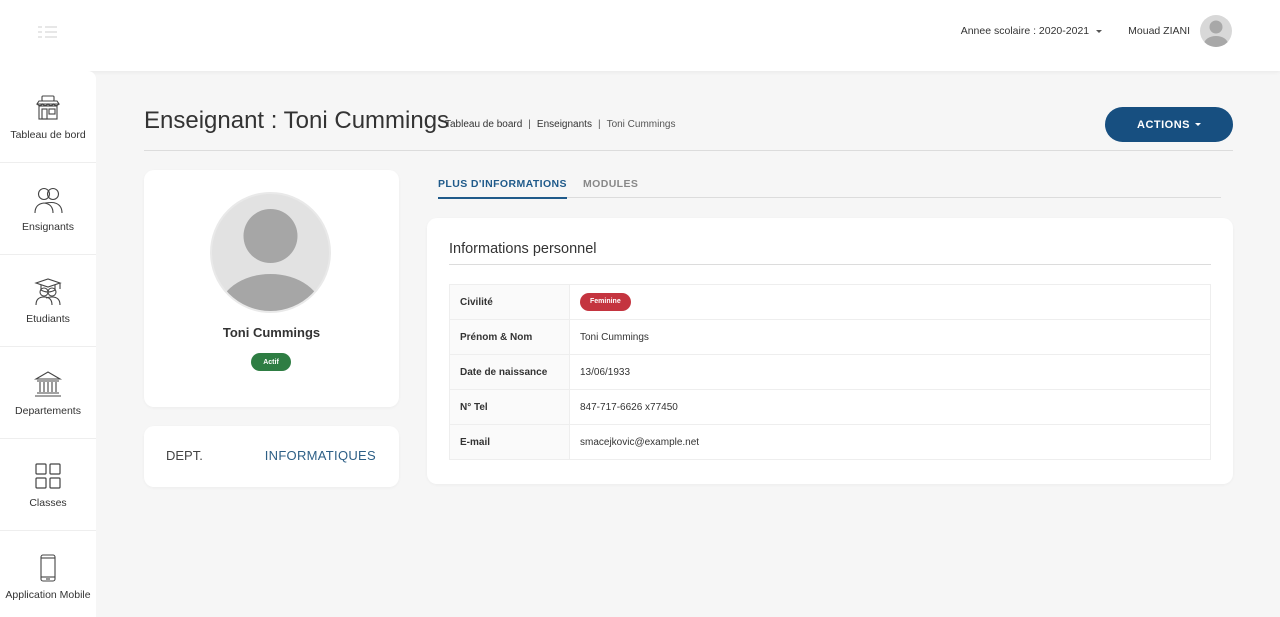 The image size is (1280, 617). Describe the element at coordinates (605, 302) in the screenshot. I see `gender-badge: Feminine` at that location.